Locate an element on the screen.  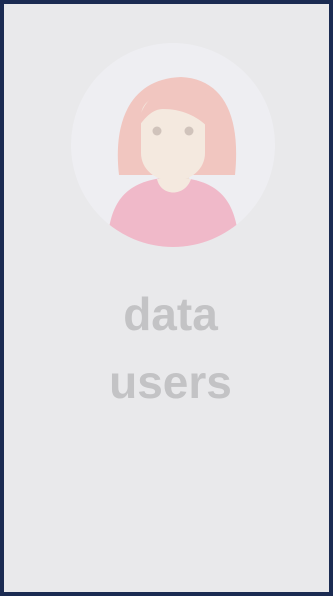
card-title-line-2: users is located at coordinates (170, 382).